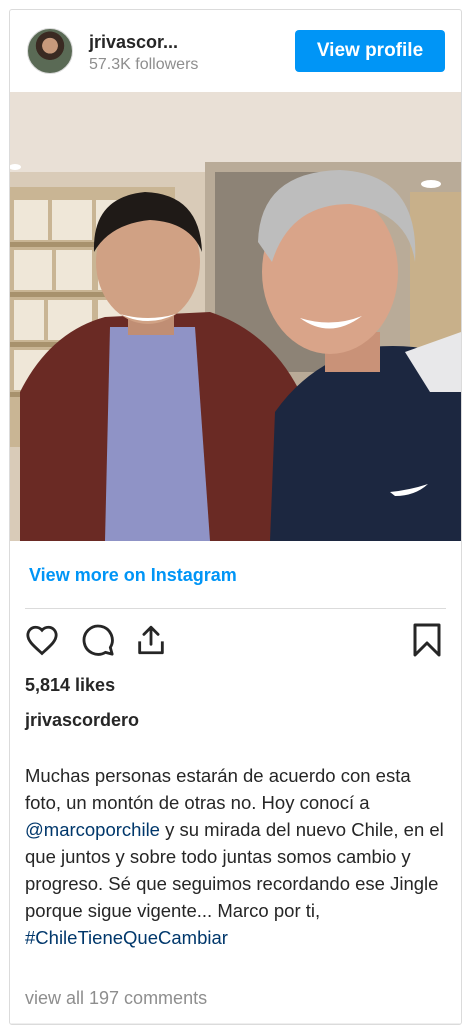  What do you see at coordinates (92, 829) in the screenshot?
I see `mention-link: @marcoporchile` at bounding box center [92, 829].